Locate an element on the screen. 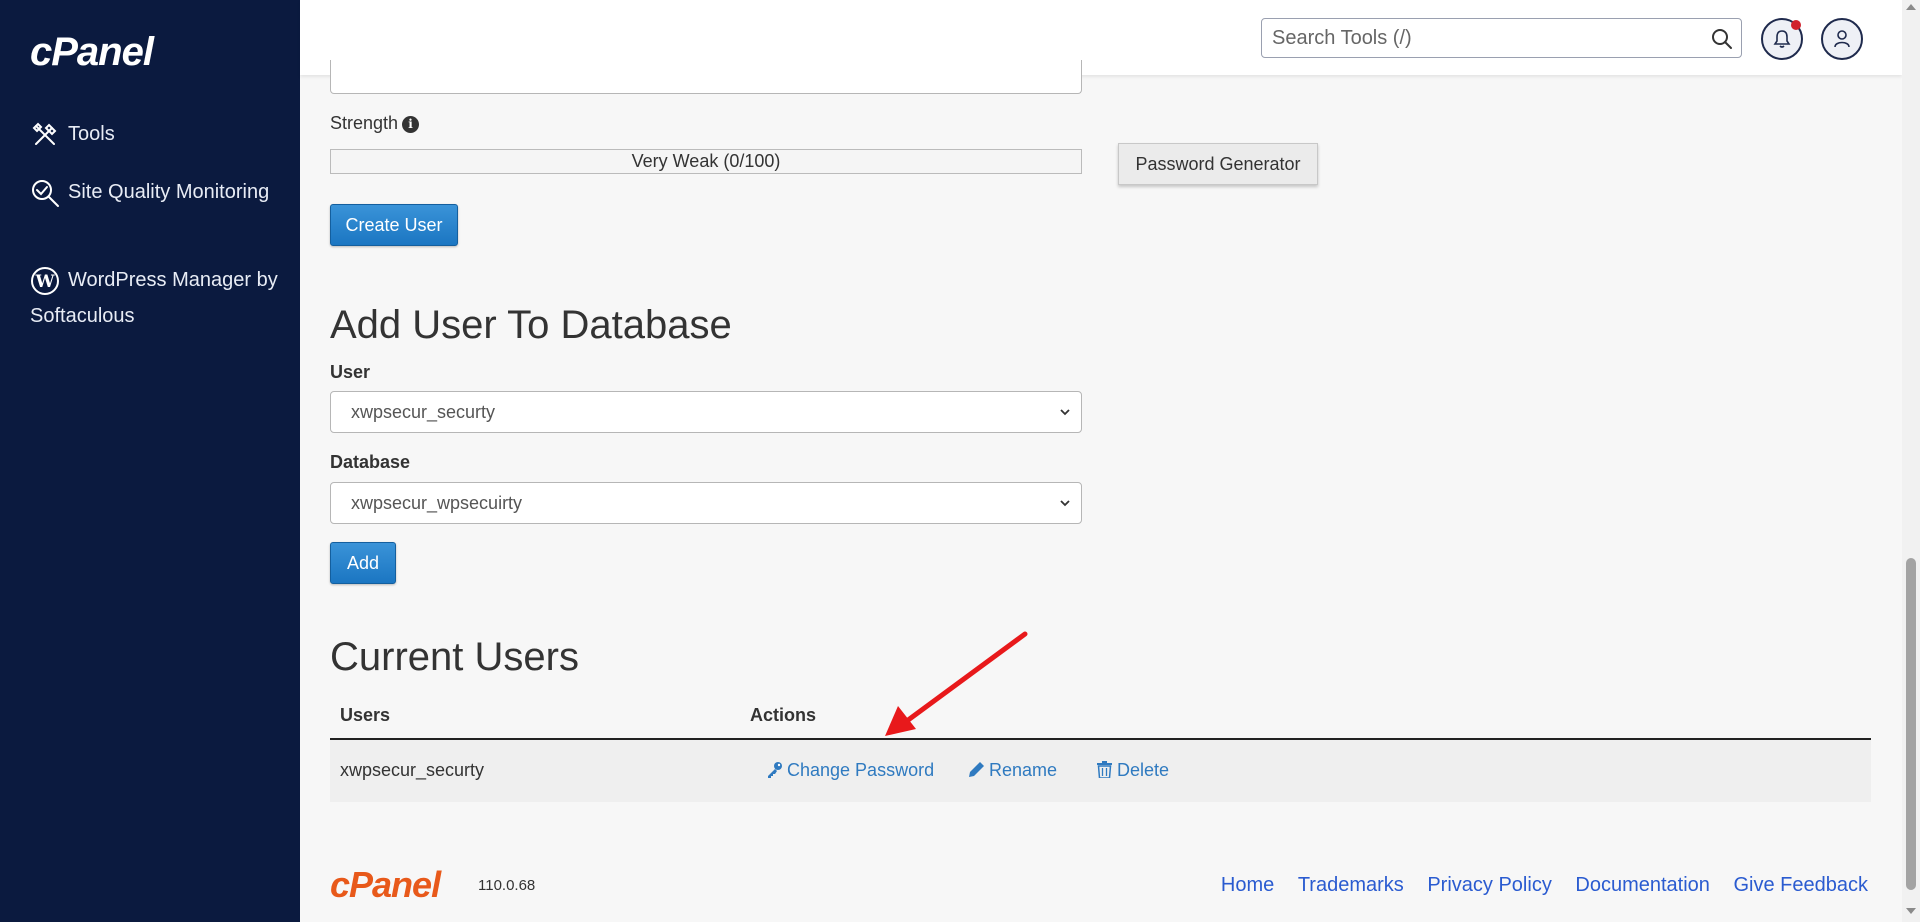 The width and height of the screenshot is (1920, 922). search-input is located at coordinates (1482, 38).